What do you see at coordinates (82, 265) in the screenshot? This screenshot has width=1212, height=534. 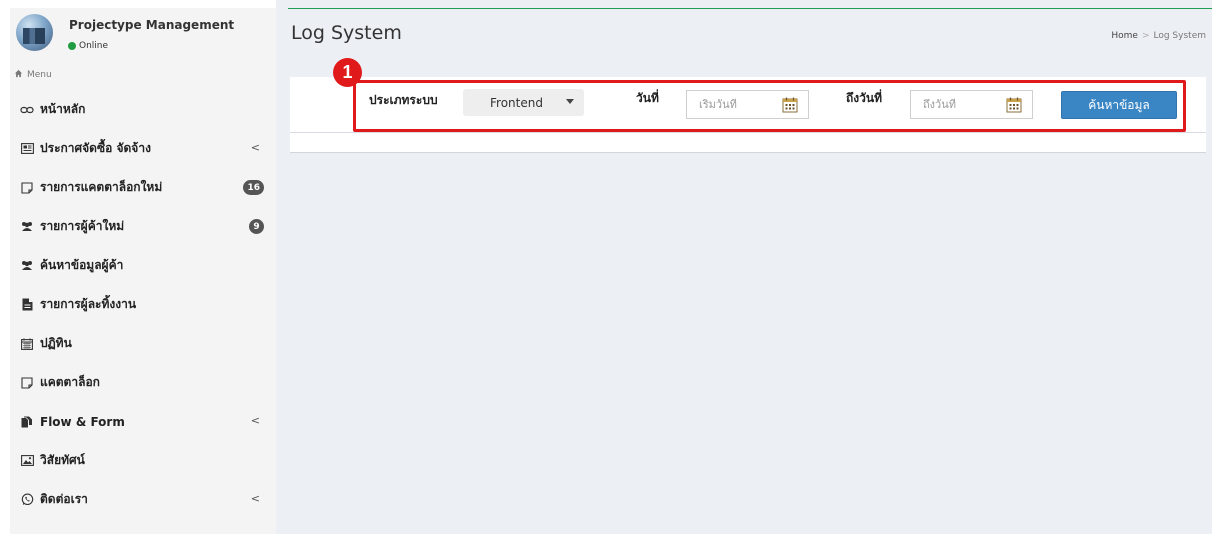 I see `sidebar-item-label: ค้นหาข้อมูลผู้ค้า` at bounding box center [82, 265].